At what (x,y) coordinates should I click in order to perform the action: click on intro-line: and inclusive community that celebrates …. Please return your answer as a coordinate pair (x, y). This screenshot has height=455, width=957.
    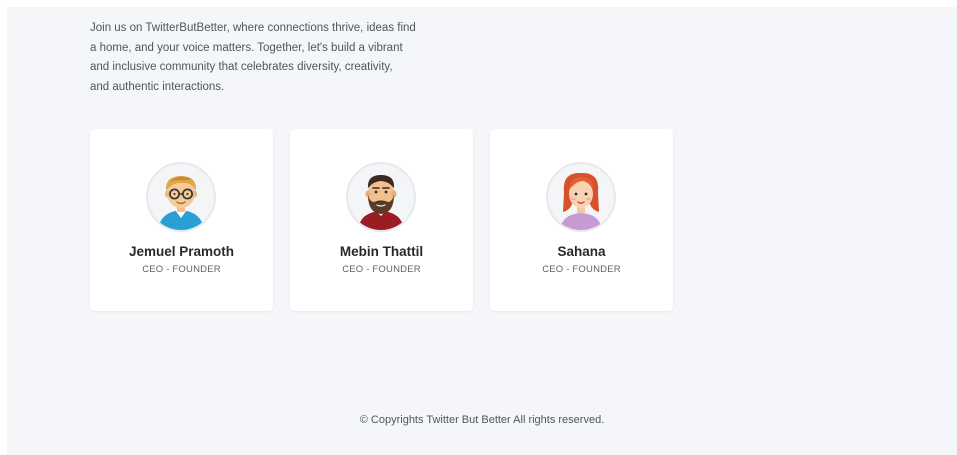
    Looking at the image, I should click on (241, 67).